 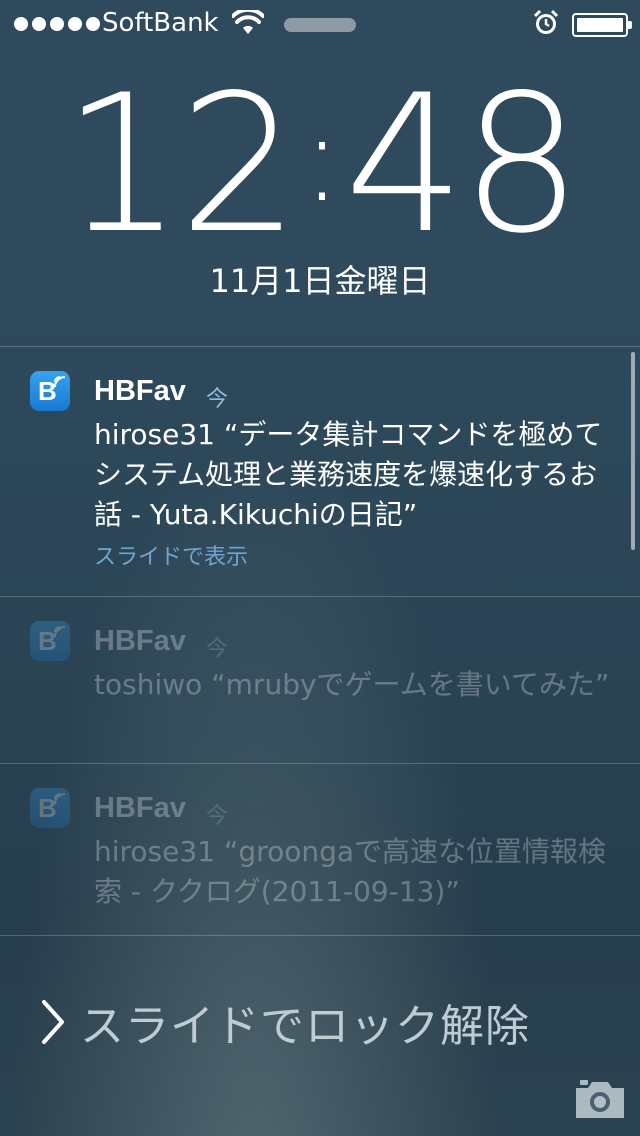 I want to click on status-bar: SoftBank, so click(x=320, y=24).